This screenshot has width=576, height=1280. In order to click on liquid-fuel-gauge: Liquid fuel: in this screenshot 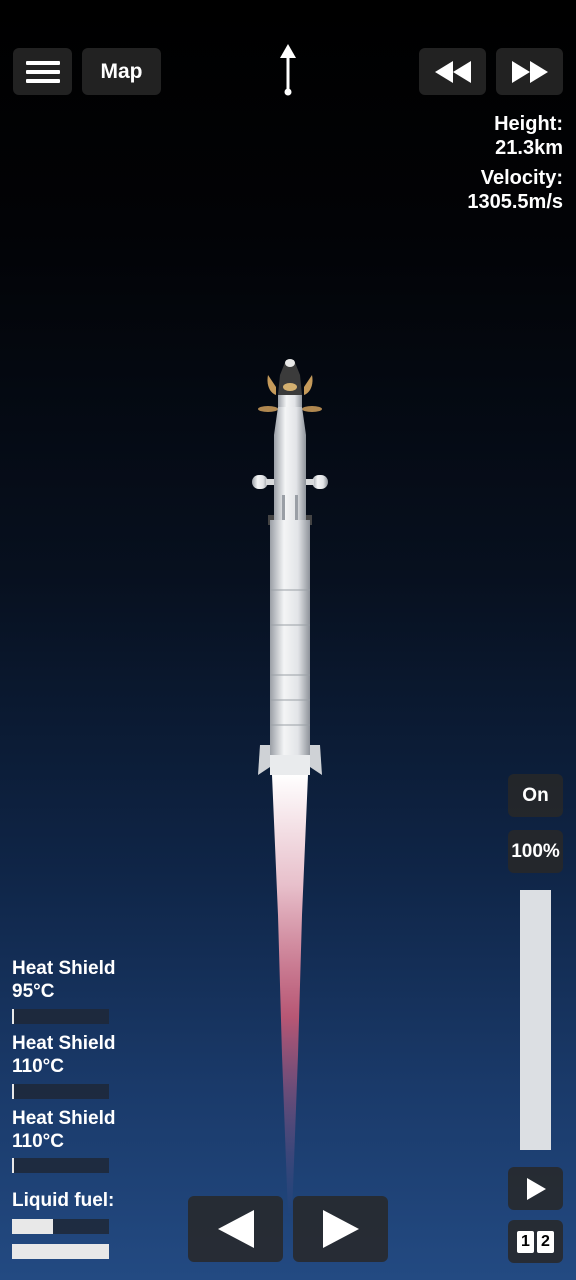, I will do `click(63, 1200)`.